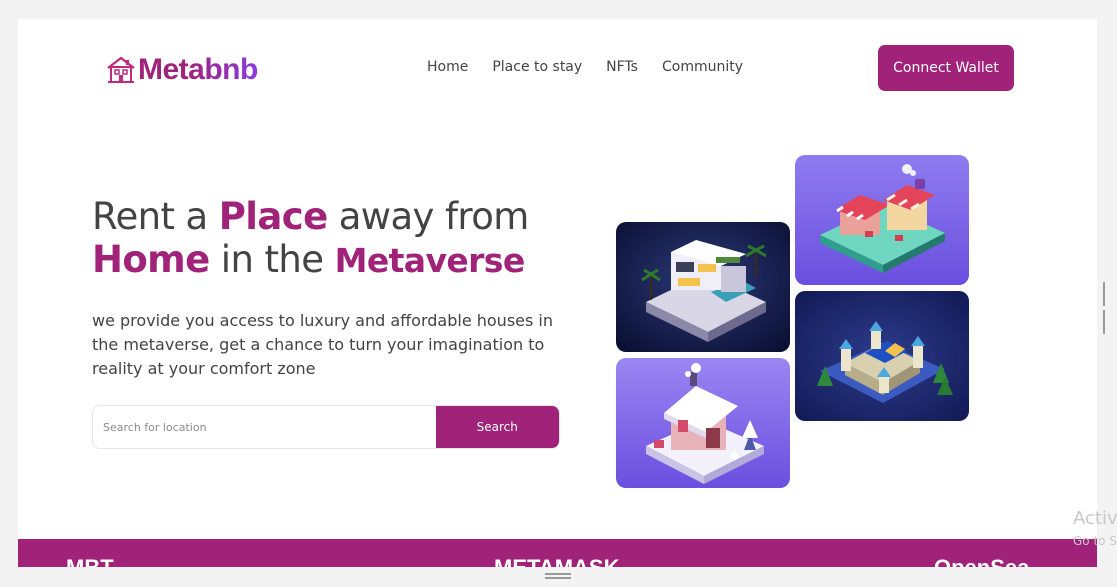 This screenshot has width=1117, height=587. I want to click on headline-highlight-home: Home, so click(151, 259).